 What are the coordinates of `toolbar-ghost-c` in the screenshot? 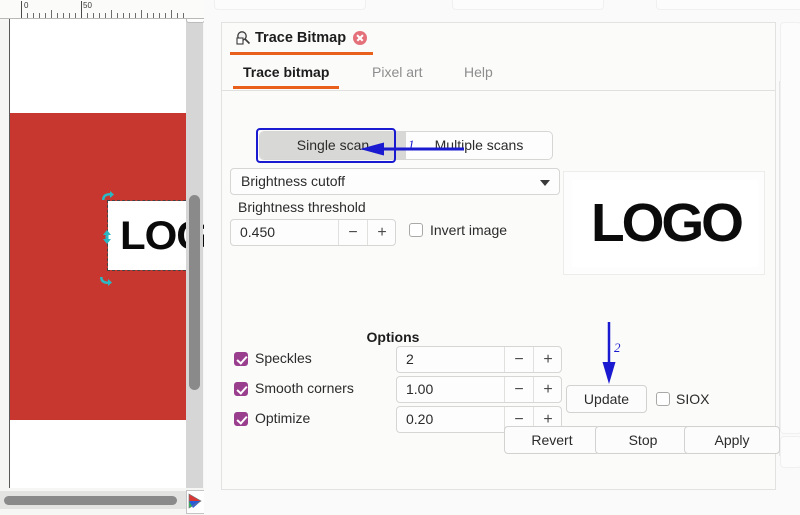 It's located at (728, 5).